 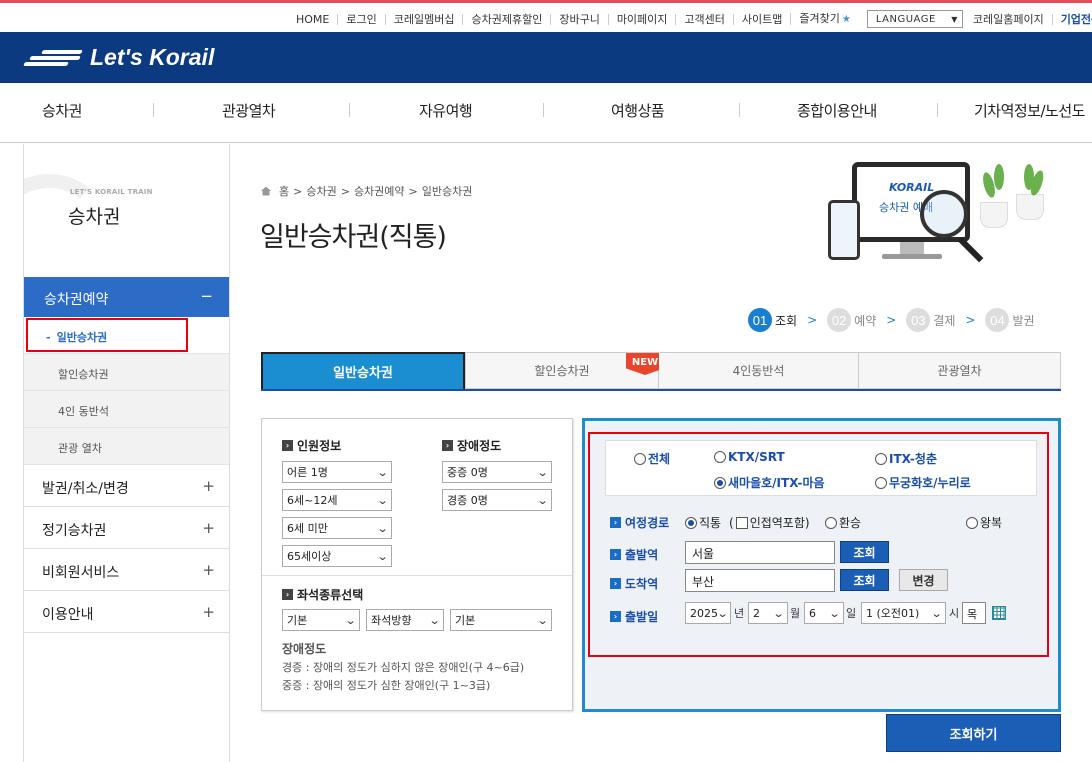 What do you see at coordinates (403, 667) in the screenshot?
I see `note-mild: 경증 : 장애의 정도가 심하지 않은 장애인(구 4~6급)` at bounding box center [403, 667].